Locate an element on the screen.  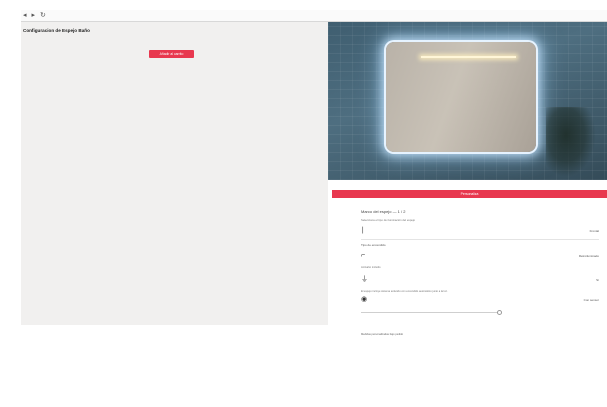
refresh-icon: ↻ is located at coordinates (43, 15).